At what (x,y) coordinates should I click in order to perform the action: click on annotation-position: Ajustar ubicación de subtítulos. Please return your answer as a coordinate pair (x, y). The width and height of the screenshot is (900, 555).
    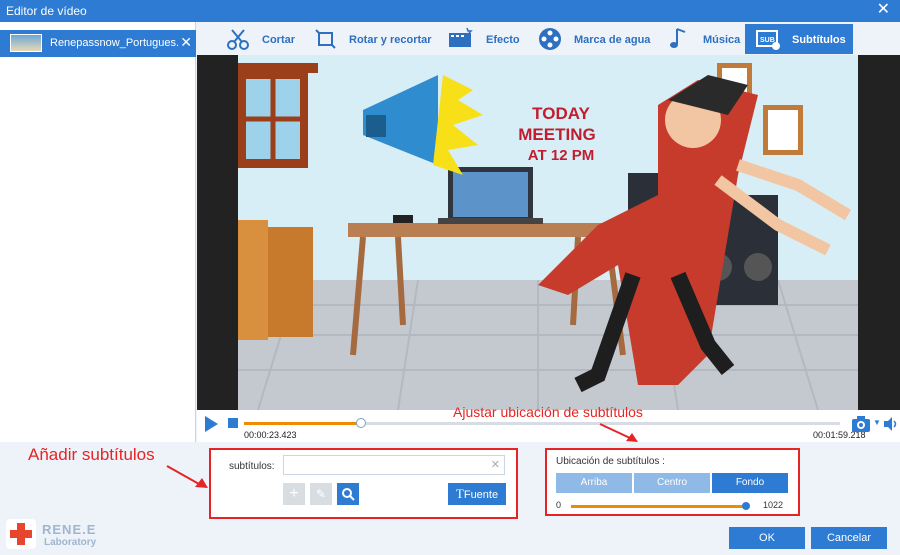
    Looking at the image, I should click on (548, 412).